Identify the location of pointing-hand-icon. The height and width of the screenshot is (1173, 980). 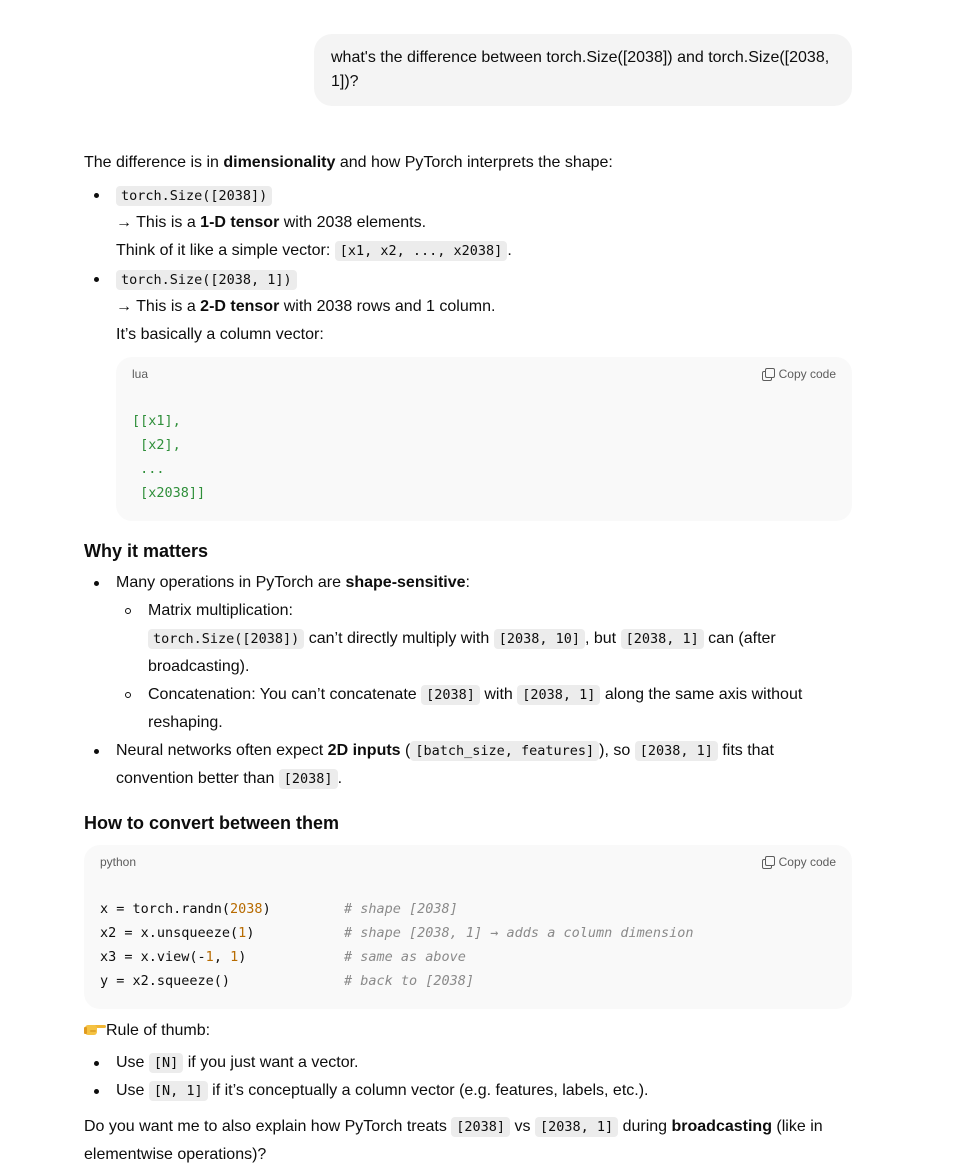
(95, 1026).